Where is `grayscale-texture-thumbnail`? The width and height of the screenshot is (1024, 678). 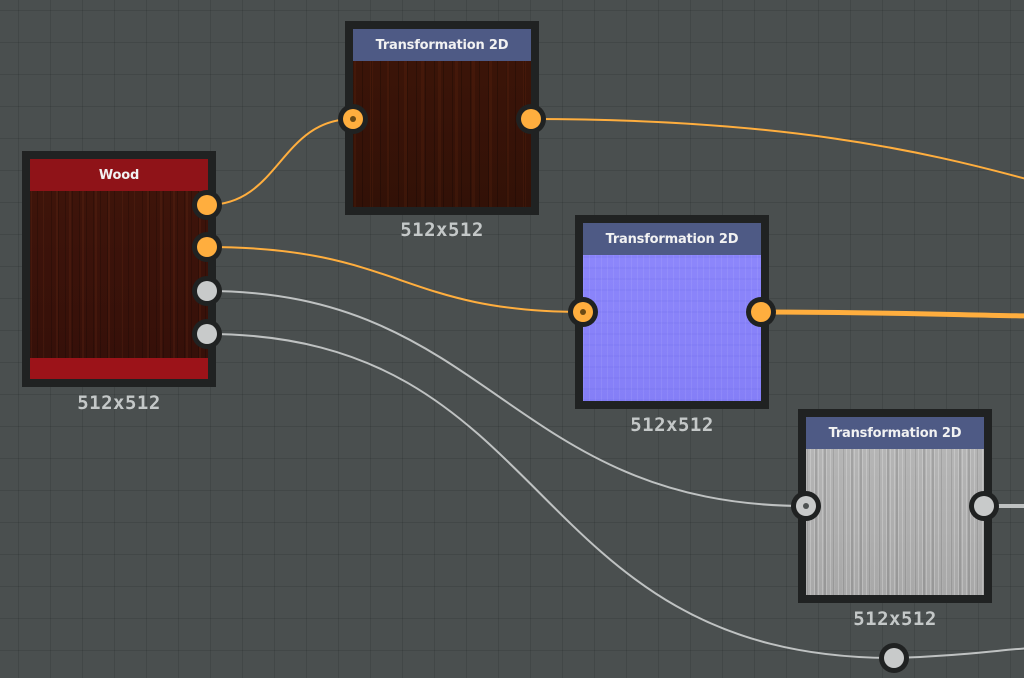 grayscale-texture-thumbnail is located at coordinates (895, 522).